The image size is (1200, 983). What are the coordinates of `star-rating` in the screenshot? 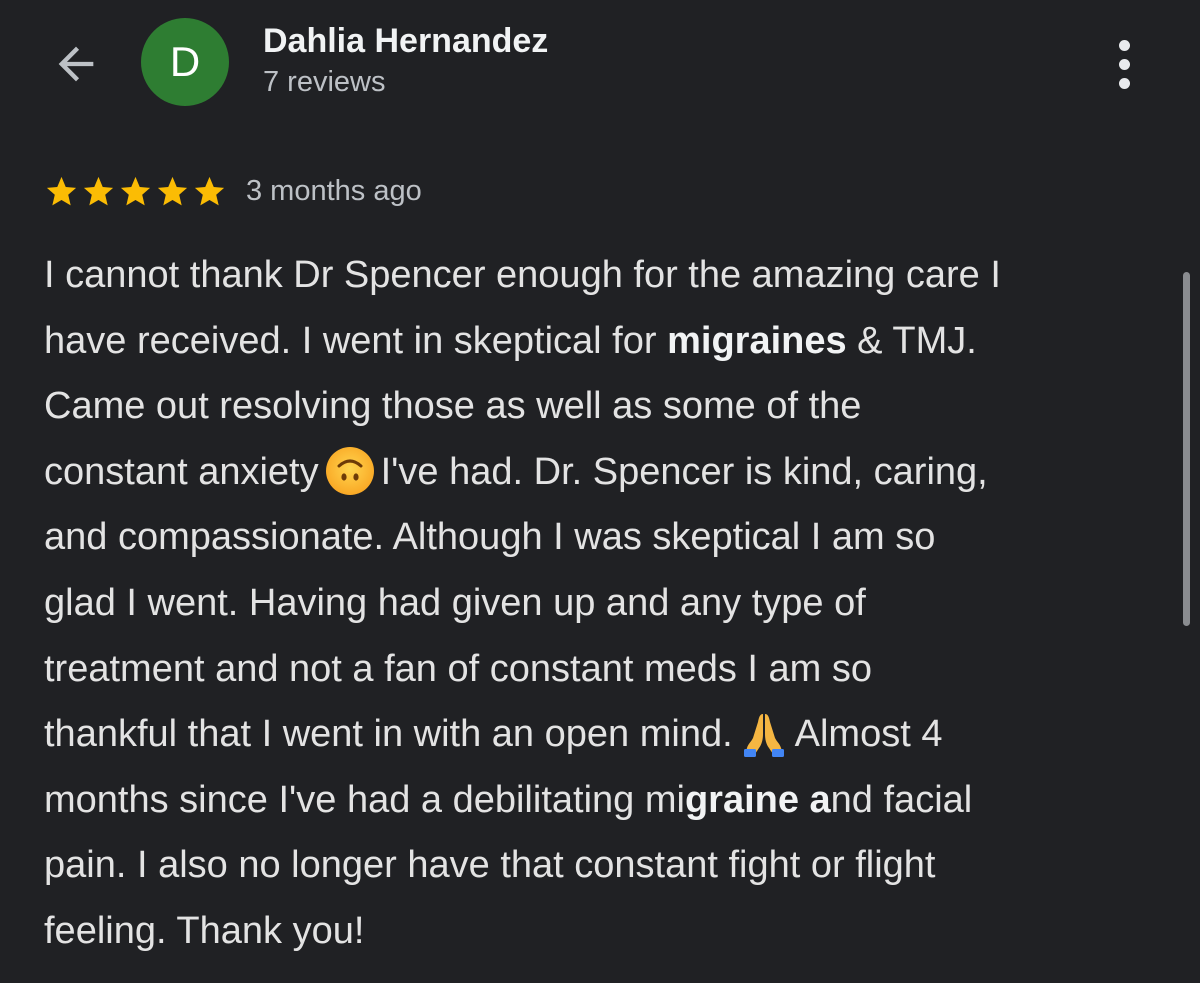 It's located at (135, 191).